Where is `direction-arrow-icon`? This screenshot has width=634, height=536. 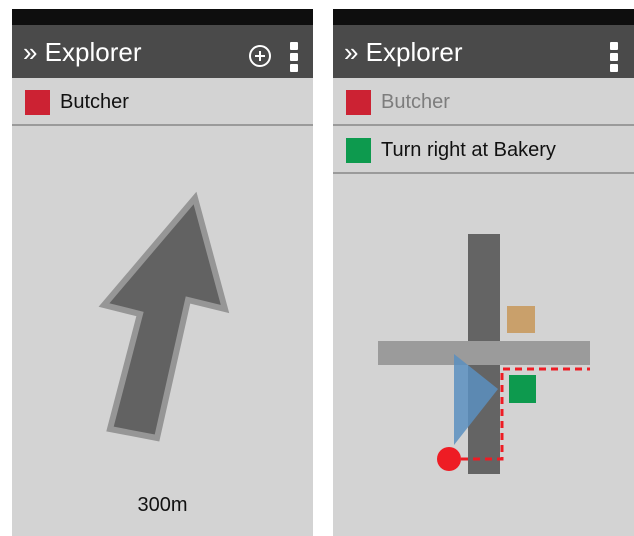
direction-arrow-icon is located at coordinates (164, 316).